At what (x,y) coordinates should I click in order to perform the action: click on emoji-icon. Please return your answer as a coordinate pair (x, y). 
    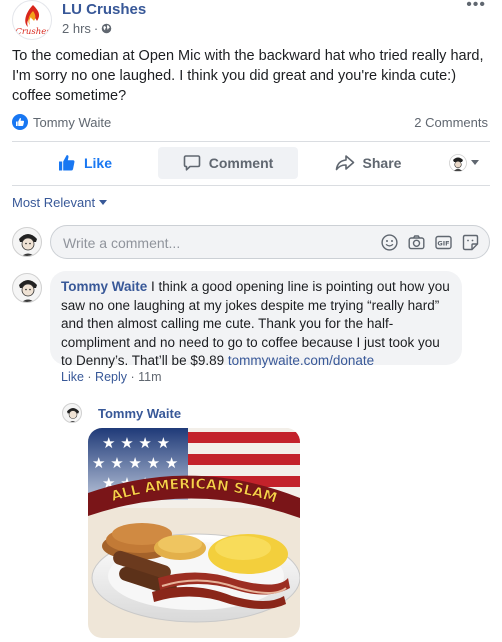
    Looking at the image, I should click on (389, 242).